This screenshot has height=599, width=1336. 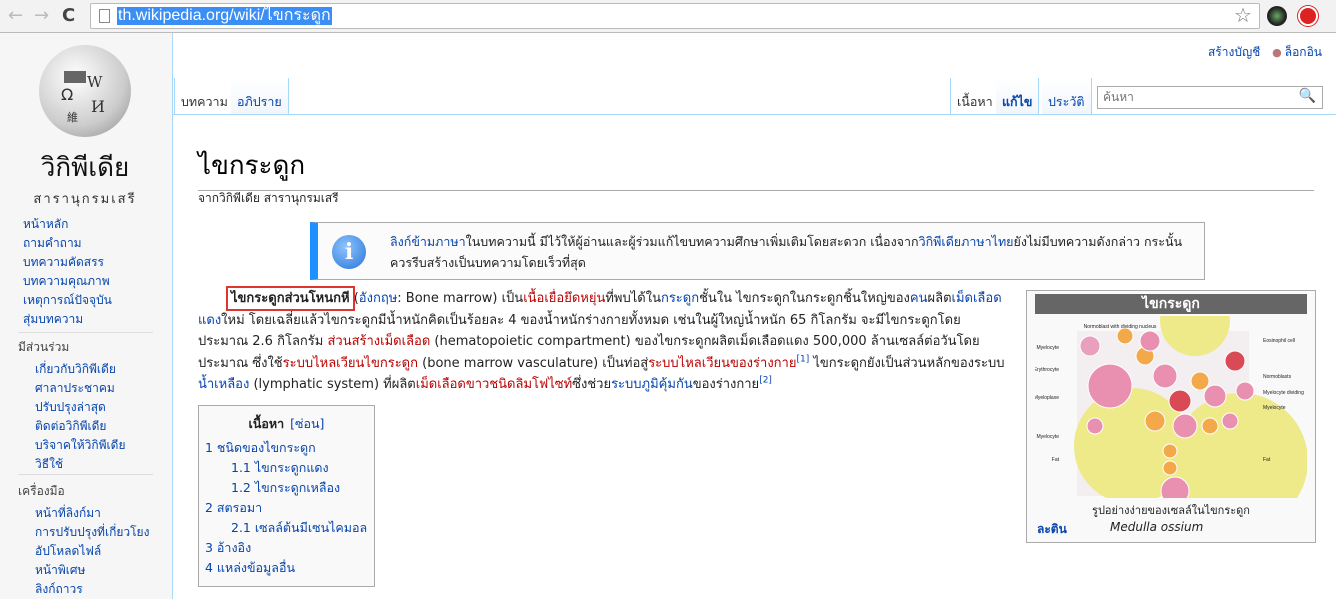 I want to click on red-link: ส่วนสร้างเม็ดเลือด, so click(x=378, y=341).